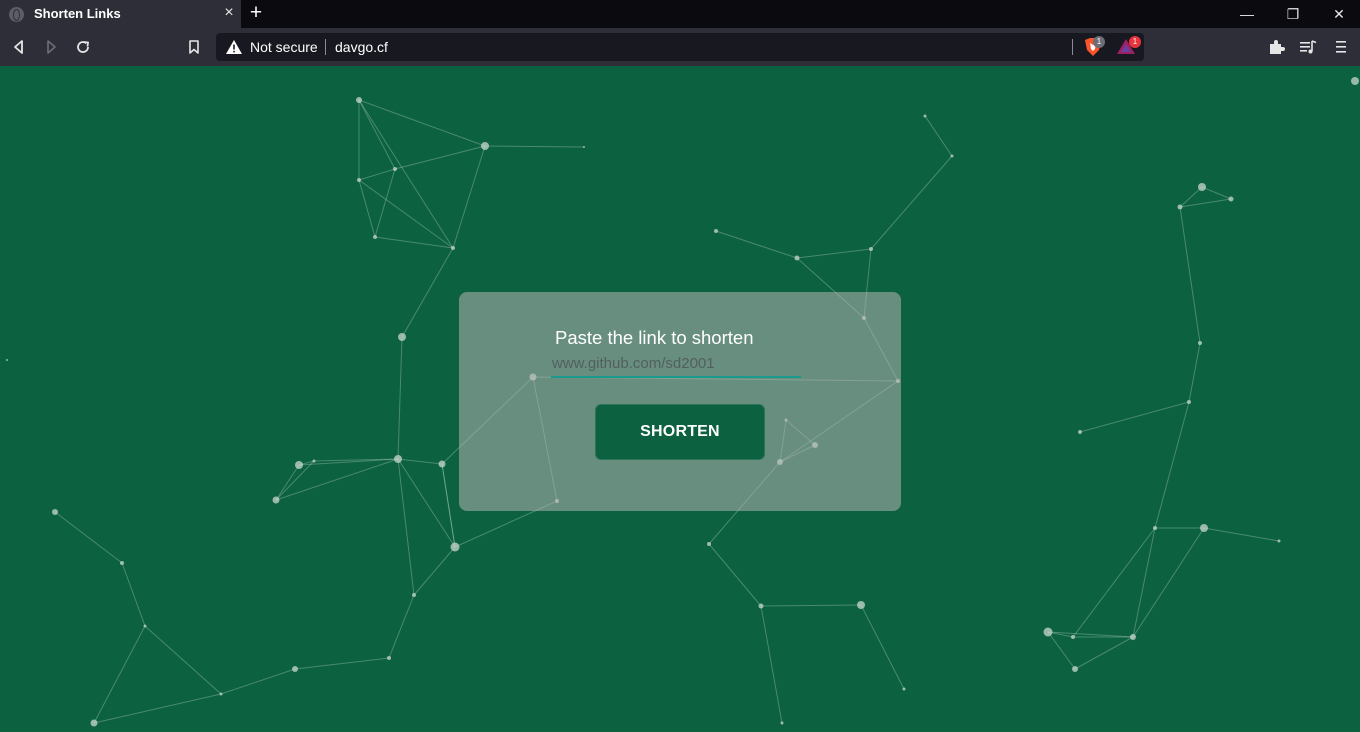 This screenshot has height=732, width=1360. I want to click on url-divider, so click(325, 47).